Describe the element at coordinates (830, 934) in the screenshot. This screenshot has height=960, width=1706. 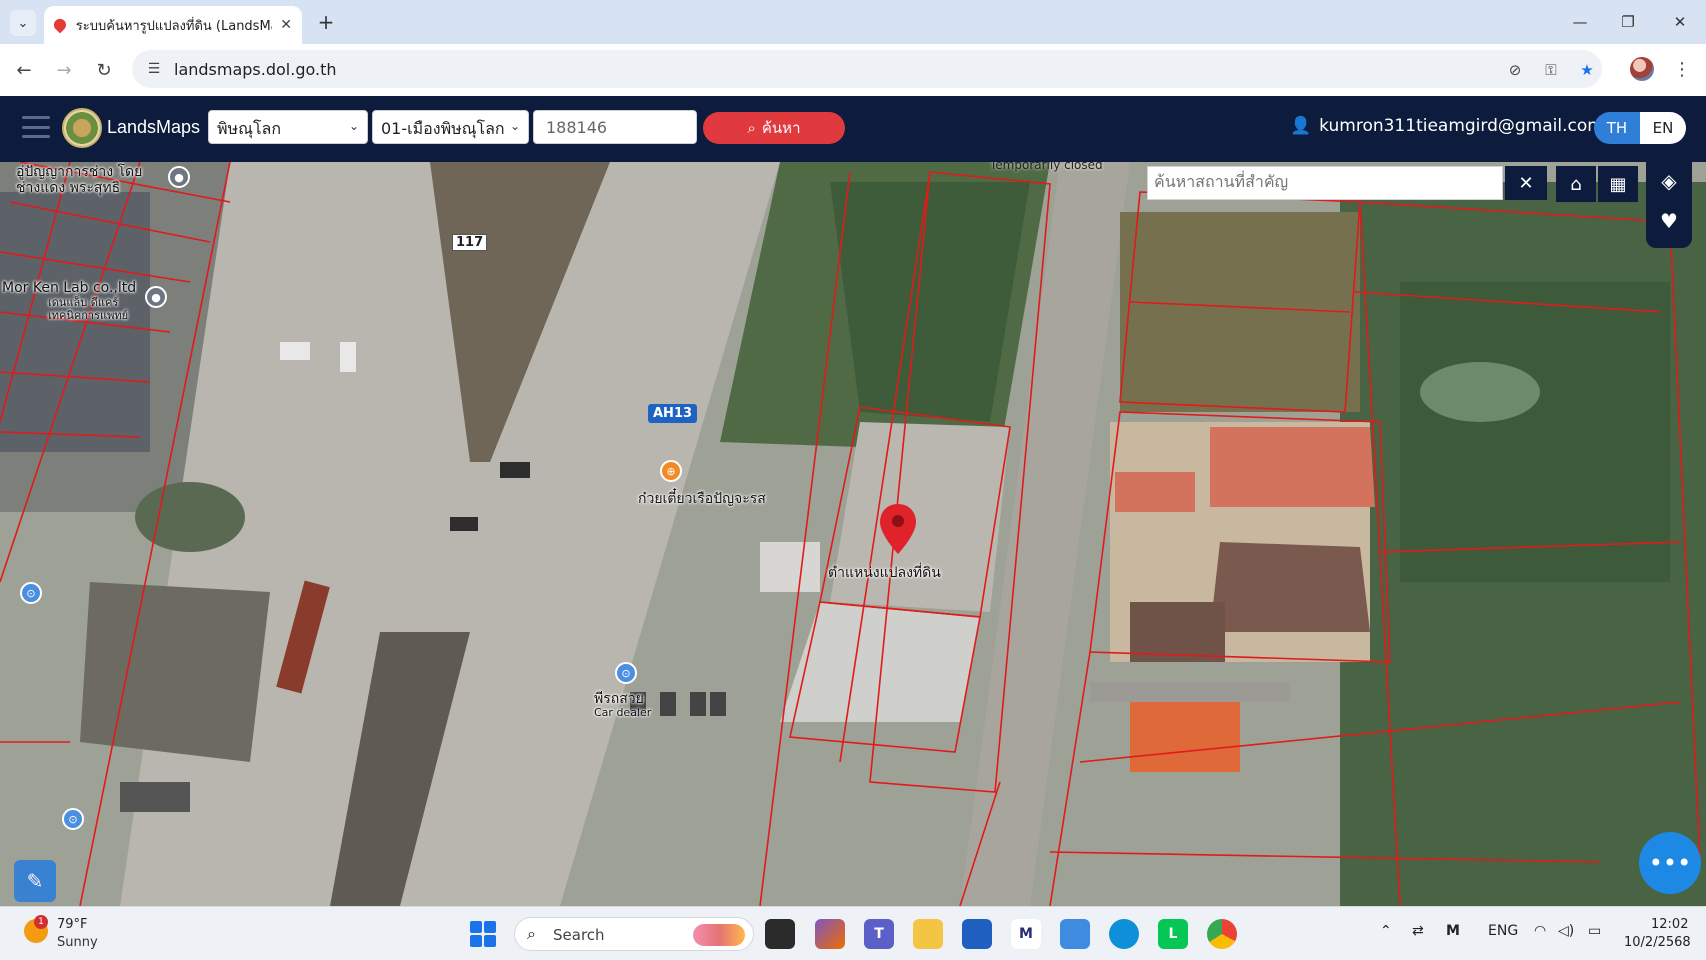
I see `copilot-icon` at that location.